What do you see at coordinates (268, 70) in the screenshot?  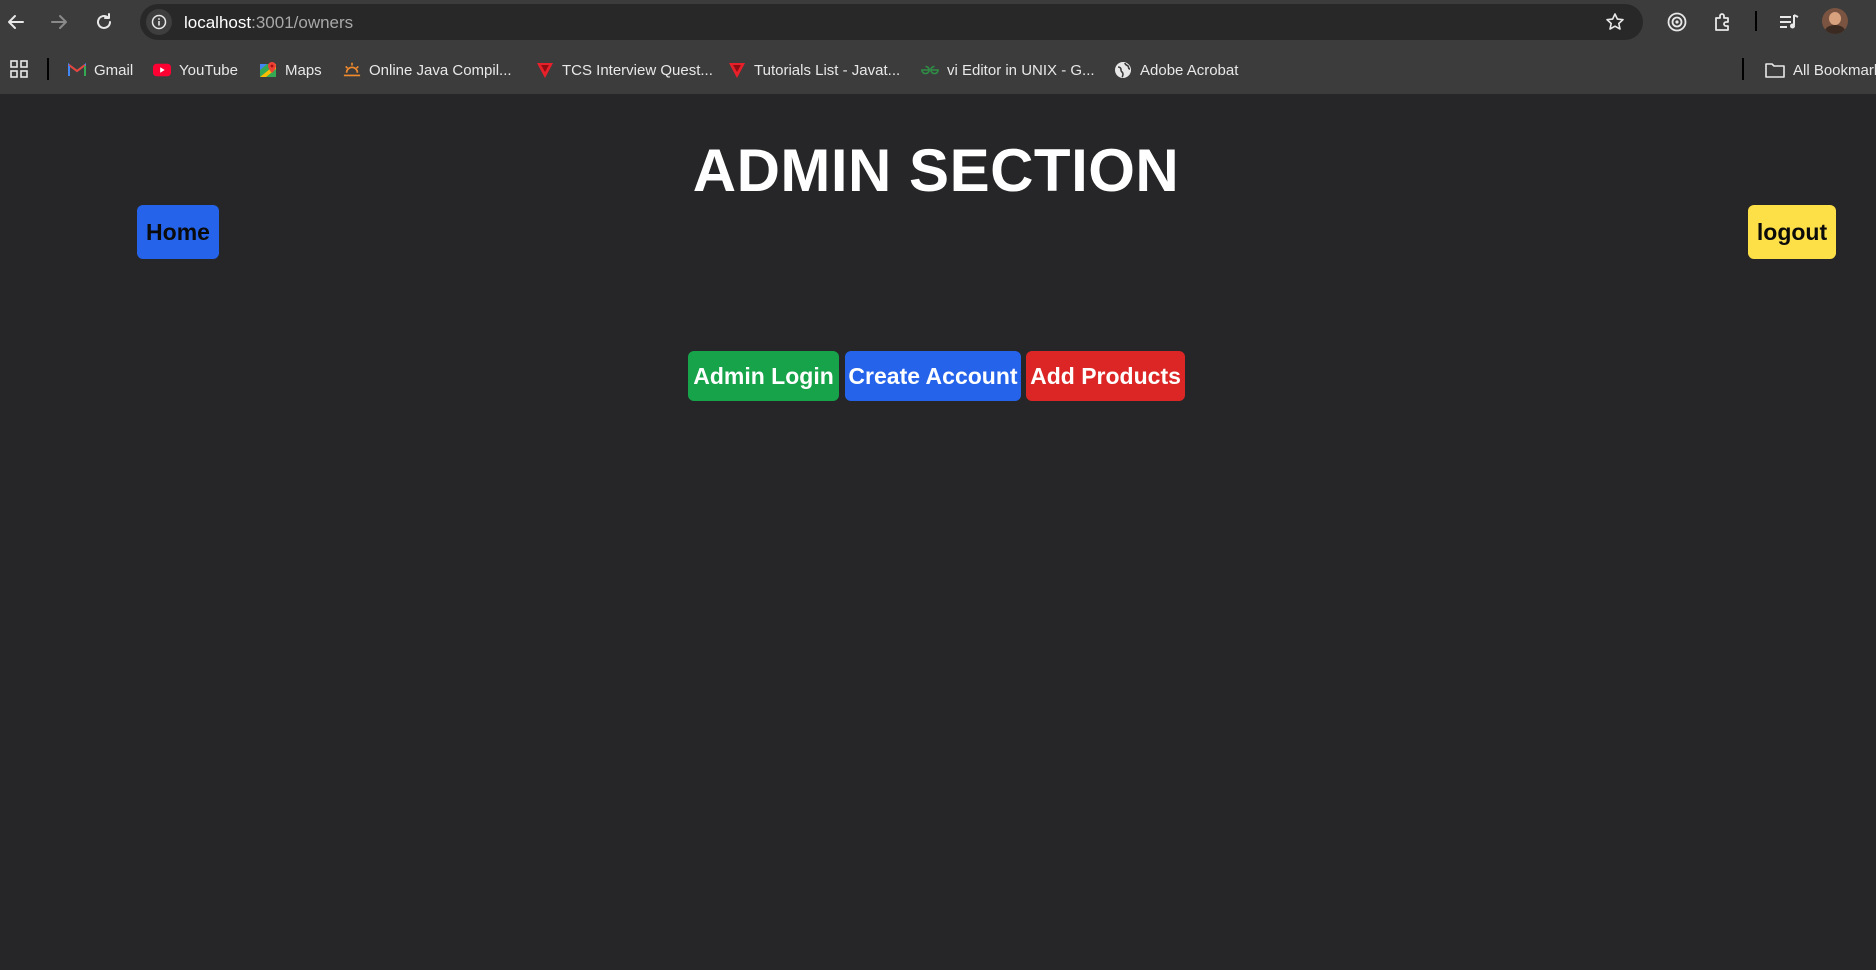 I see `maps-icon` at bounding box center [268, 70].